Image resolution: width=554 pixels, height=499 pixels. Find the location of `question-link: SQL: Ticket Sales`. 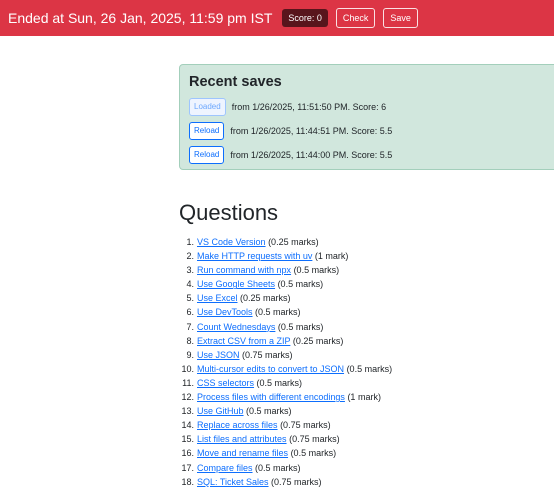

question-link: SQL: Ticket Sales is located at coordinates (233, 482).